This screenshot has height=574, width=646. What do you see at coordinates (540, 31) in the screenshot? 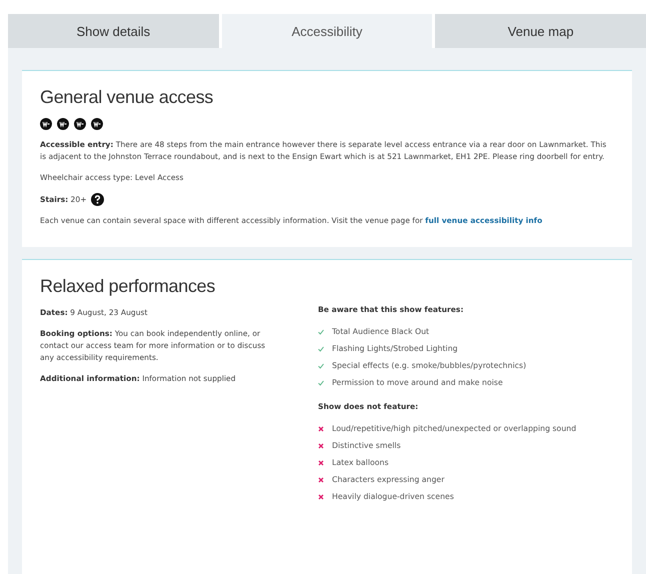
I see `tab: Venue map` at bounding box center [540, 31].